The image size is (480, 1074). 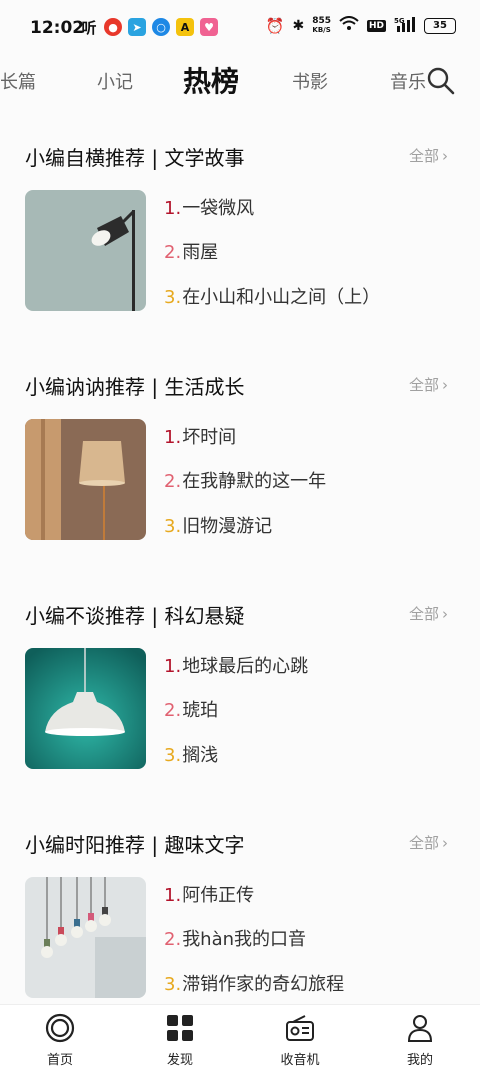 I want to click on alarm-icon: ⏰, so click(x=275, y=25).